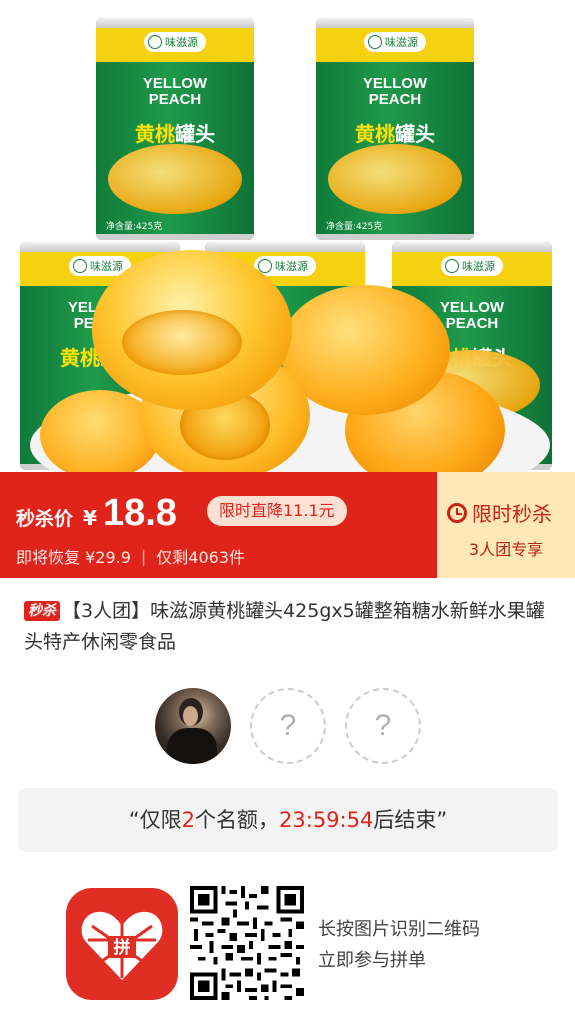  What do you see at coordinates (399, 945) in the screenshot?
I see `scan-instructions: 长按图片识别二维码 立即参与拼单` at bounding box center [399, 945].